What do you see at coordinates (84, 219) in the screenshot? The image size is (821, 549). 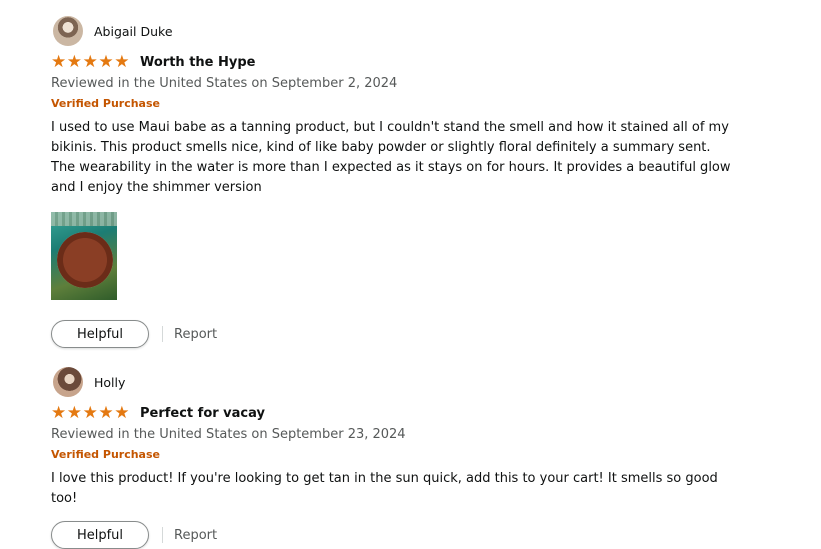 I see `image-background-detail` at bounding box center [84, 219].